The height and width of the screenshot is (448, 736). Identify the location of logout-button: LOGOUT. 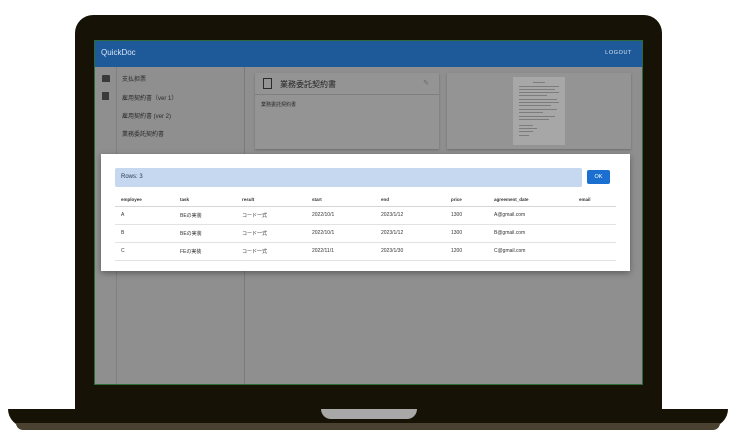
(618, 53).